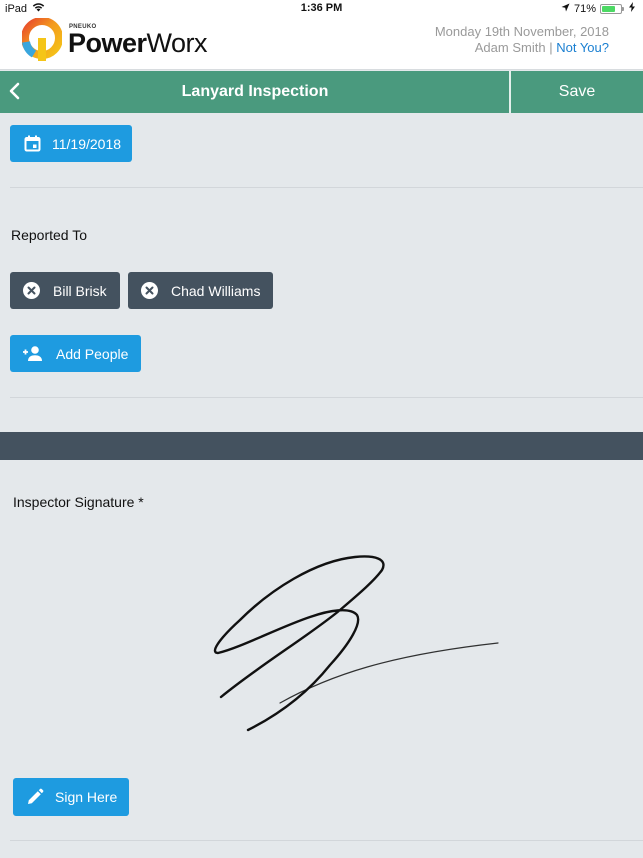  I want to click on powerworx-logo: PNEUKO PowerWorx, so click(122, 40).